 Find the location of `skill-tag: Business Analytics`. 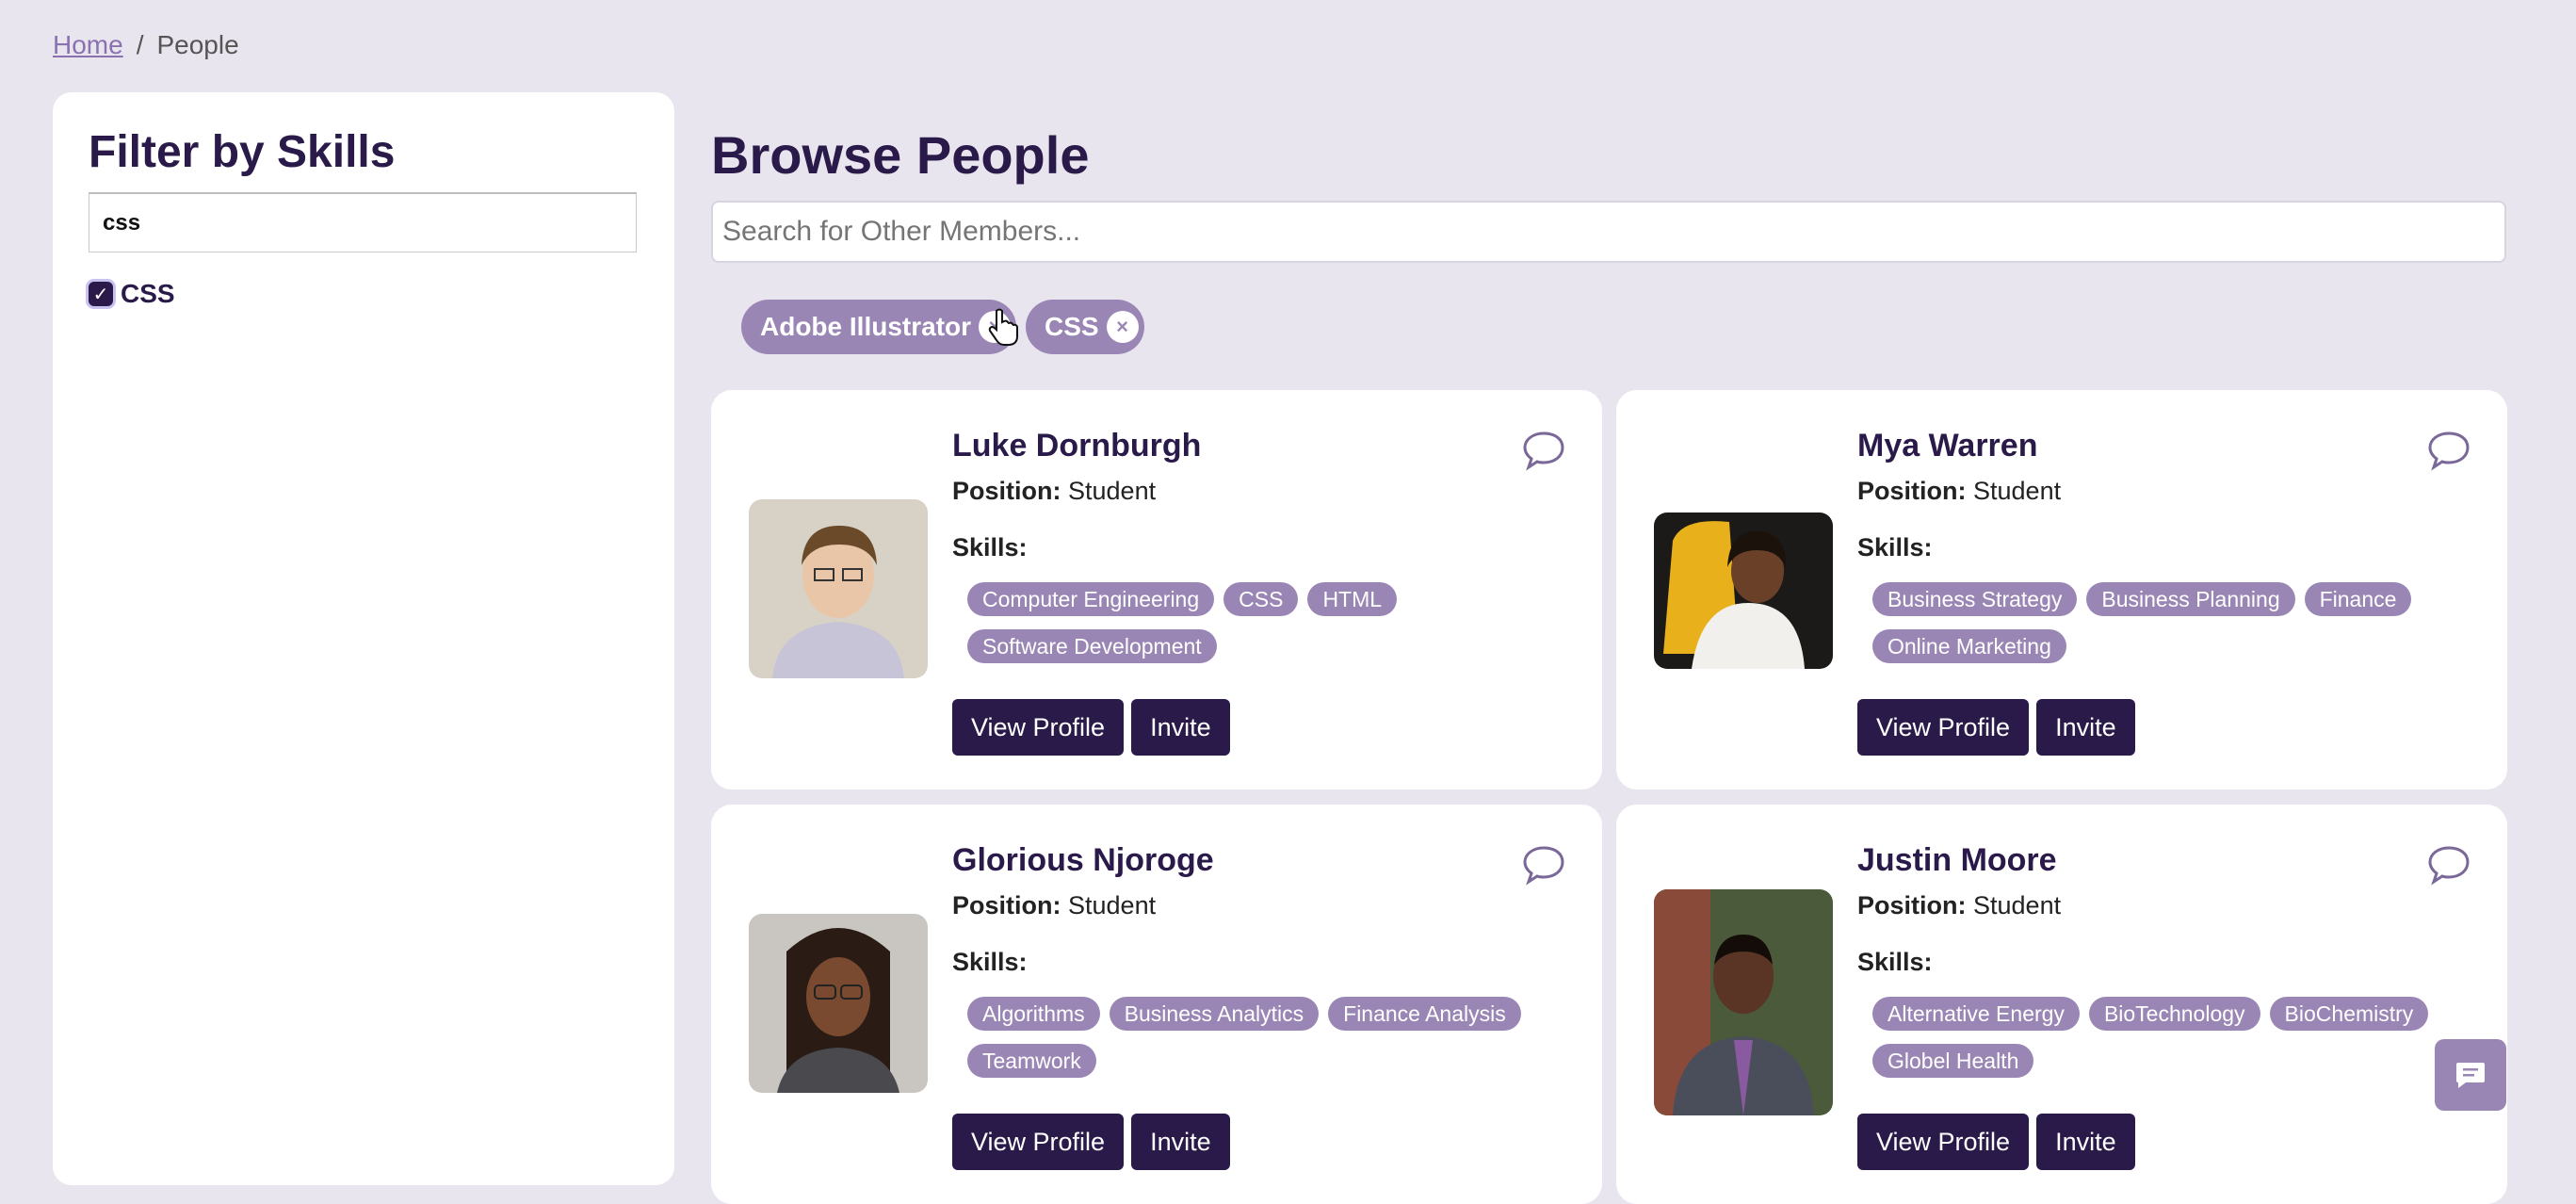

skill-tag: Business Analytics is located at coordinates (1214, 1014).